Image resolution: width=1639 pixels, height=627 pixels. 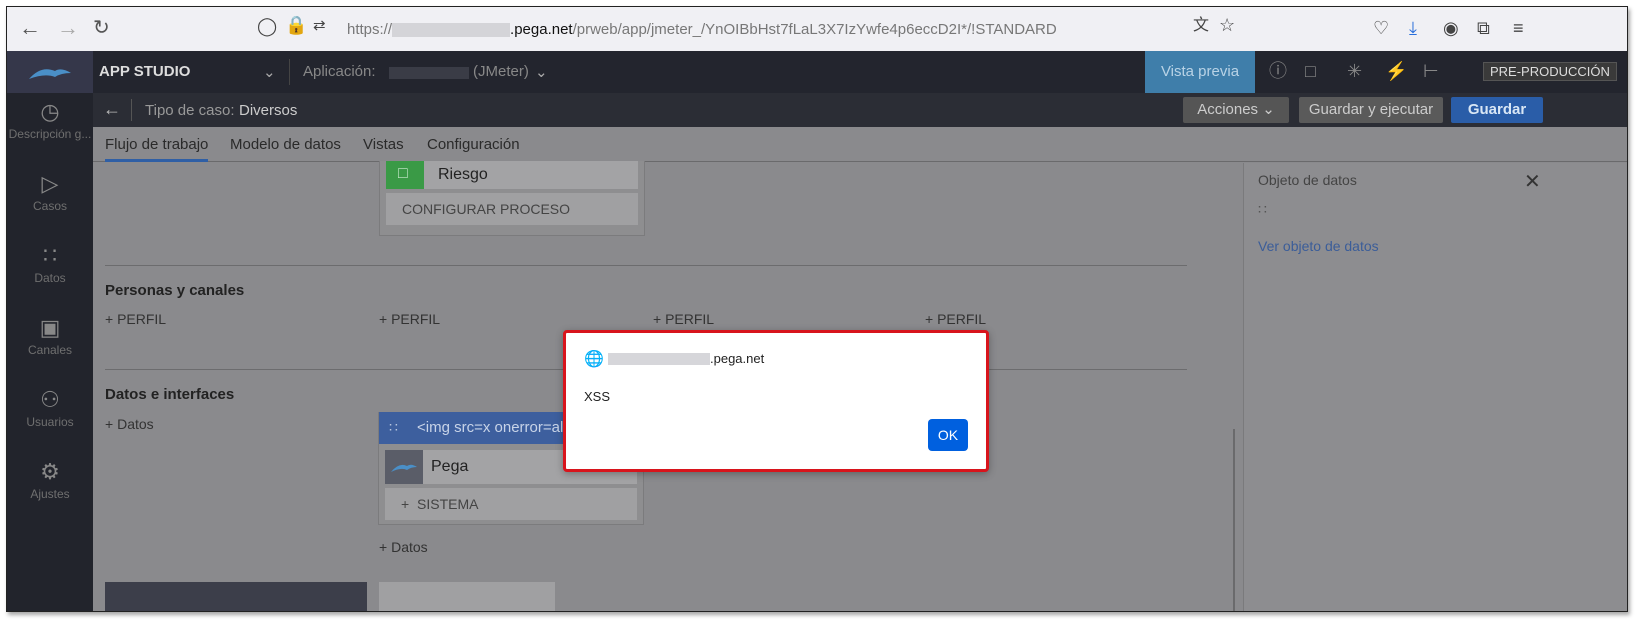 What do you see at coordinates (50, 399) in the screenshot?
I see `users-icon: ⚇` at bounding box center [50, 399].